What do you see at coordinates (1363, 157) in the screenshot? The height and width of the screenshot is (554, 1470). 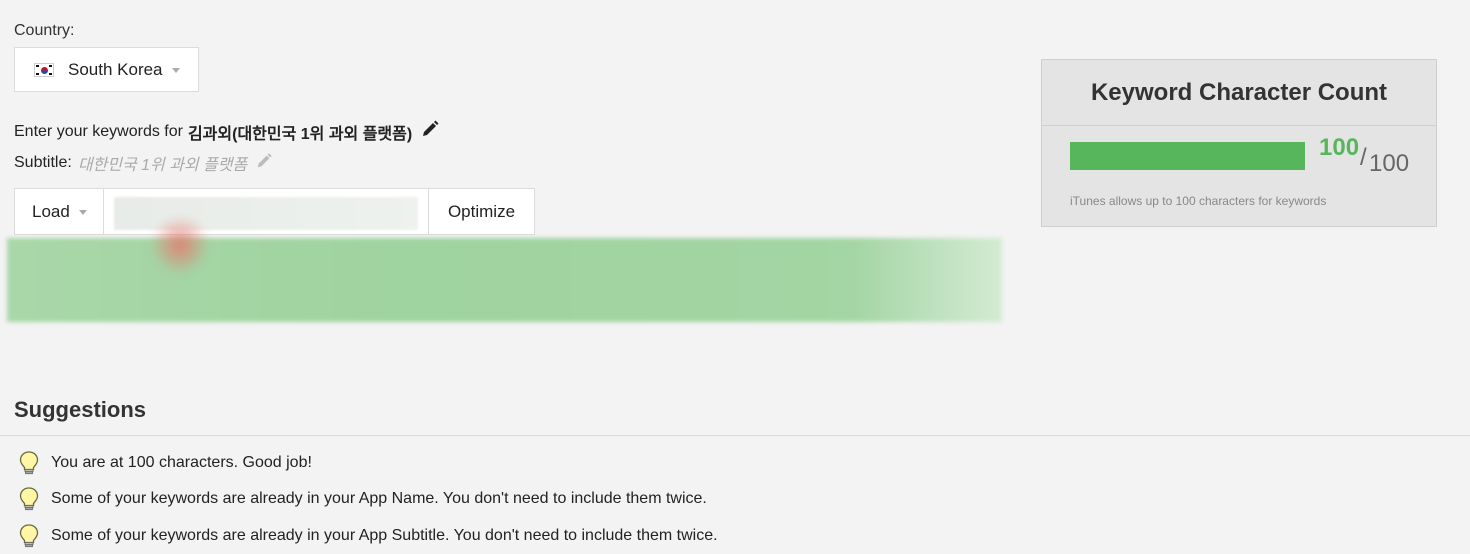 I see `character-count-slash: /` at bounding box center [1363, 157].